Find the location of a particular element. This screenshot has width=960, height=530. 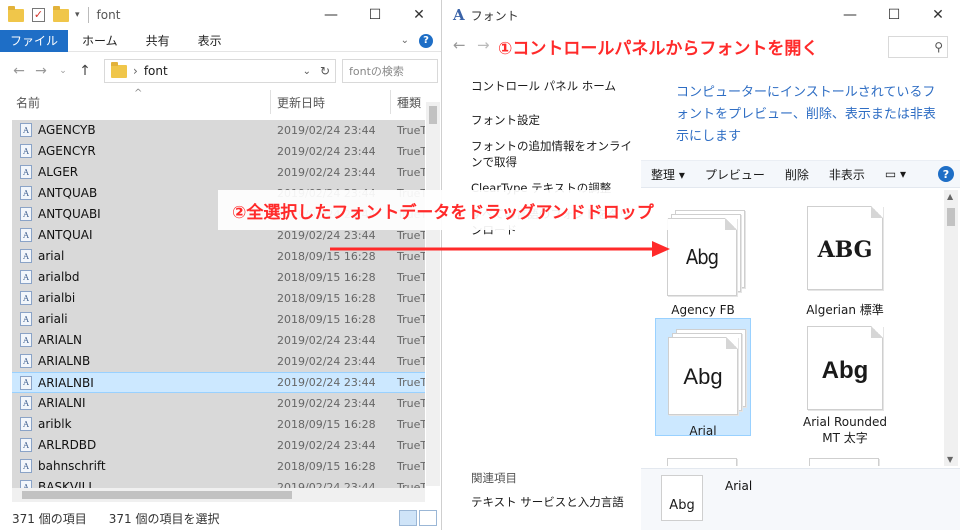

up-arrow-icon: ↑ is located at coordinates (85, 71).